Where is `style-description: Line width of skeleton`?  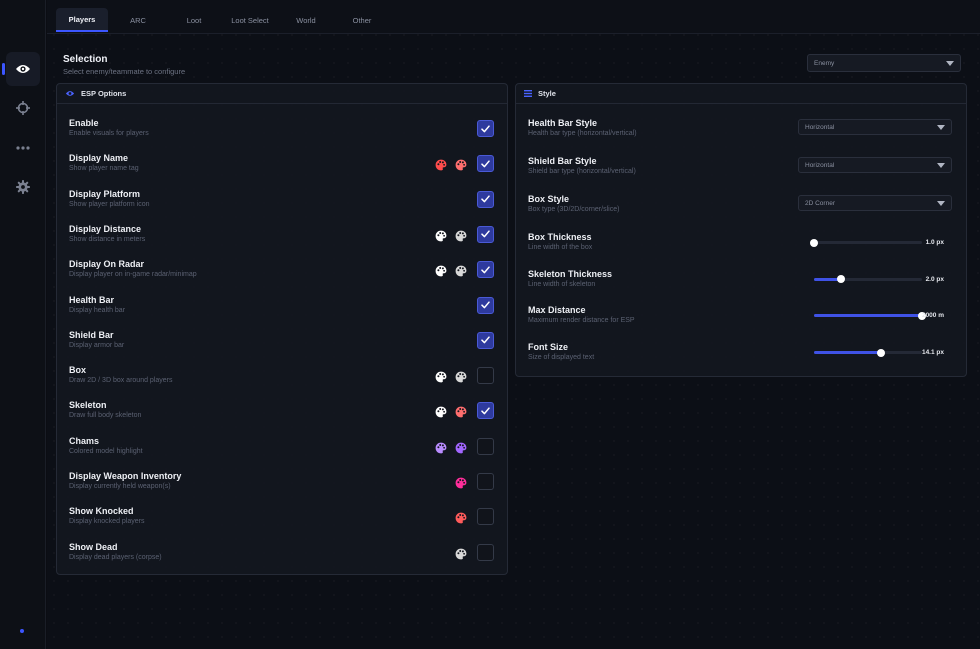
style-description: Line width of skeleton is located at coordinates (562, 284).